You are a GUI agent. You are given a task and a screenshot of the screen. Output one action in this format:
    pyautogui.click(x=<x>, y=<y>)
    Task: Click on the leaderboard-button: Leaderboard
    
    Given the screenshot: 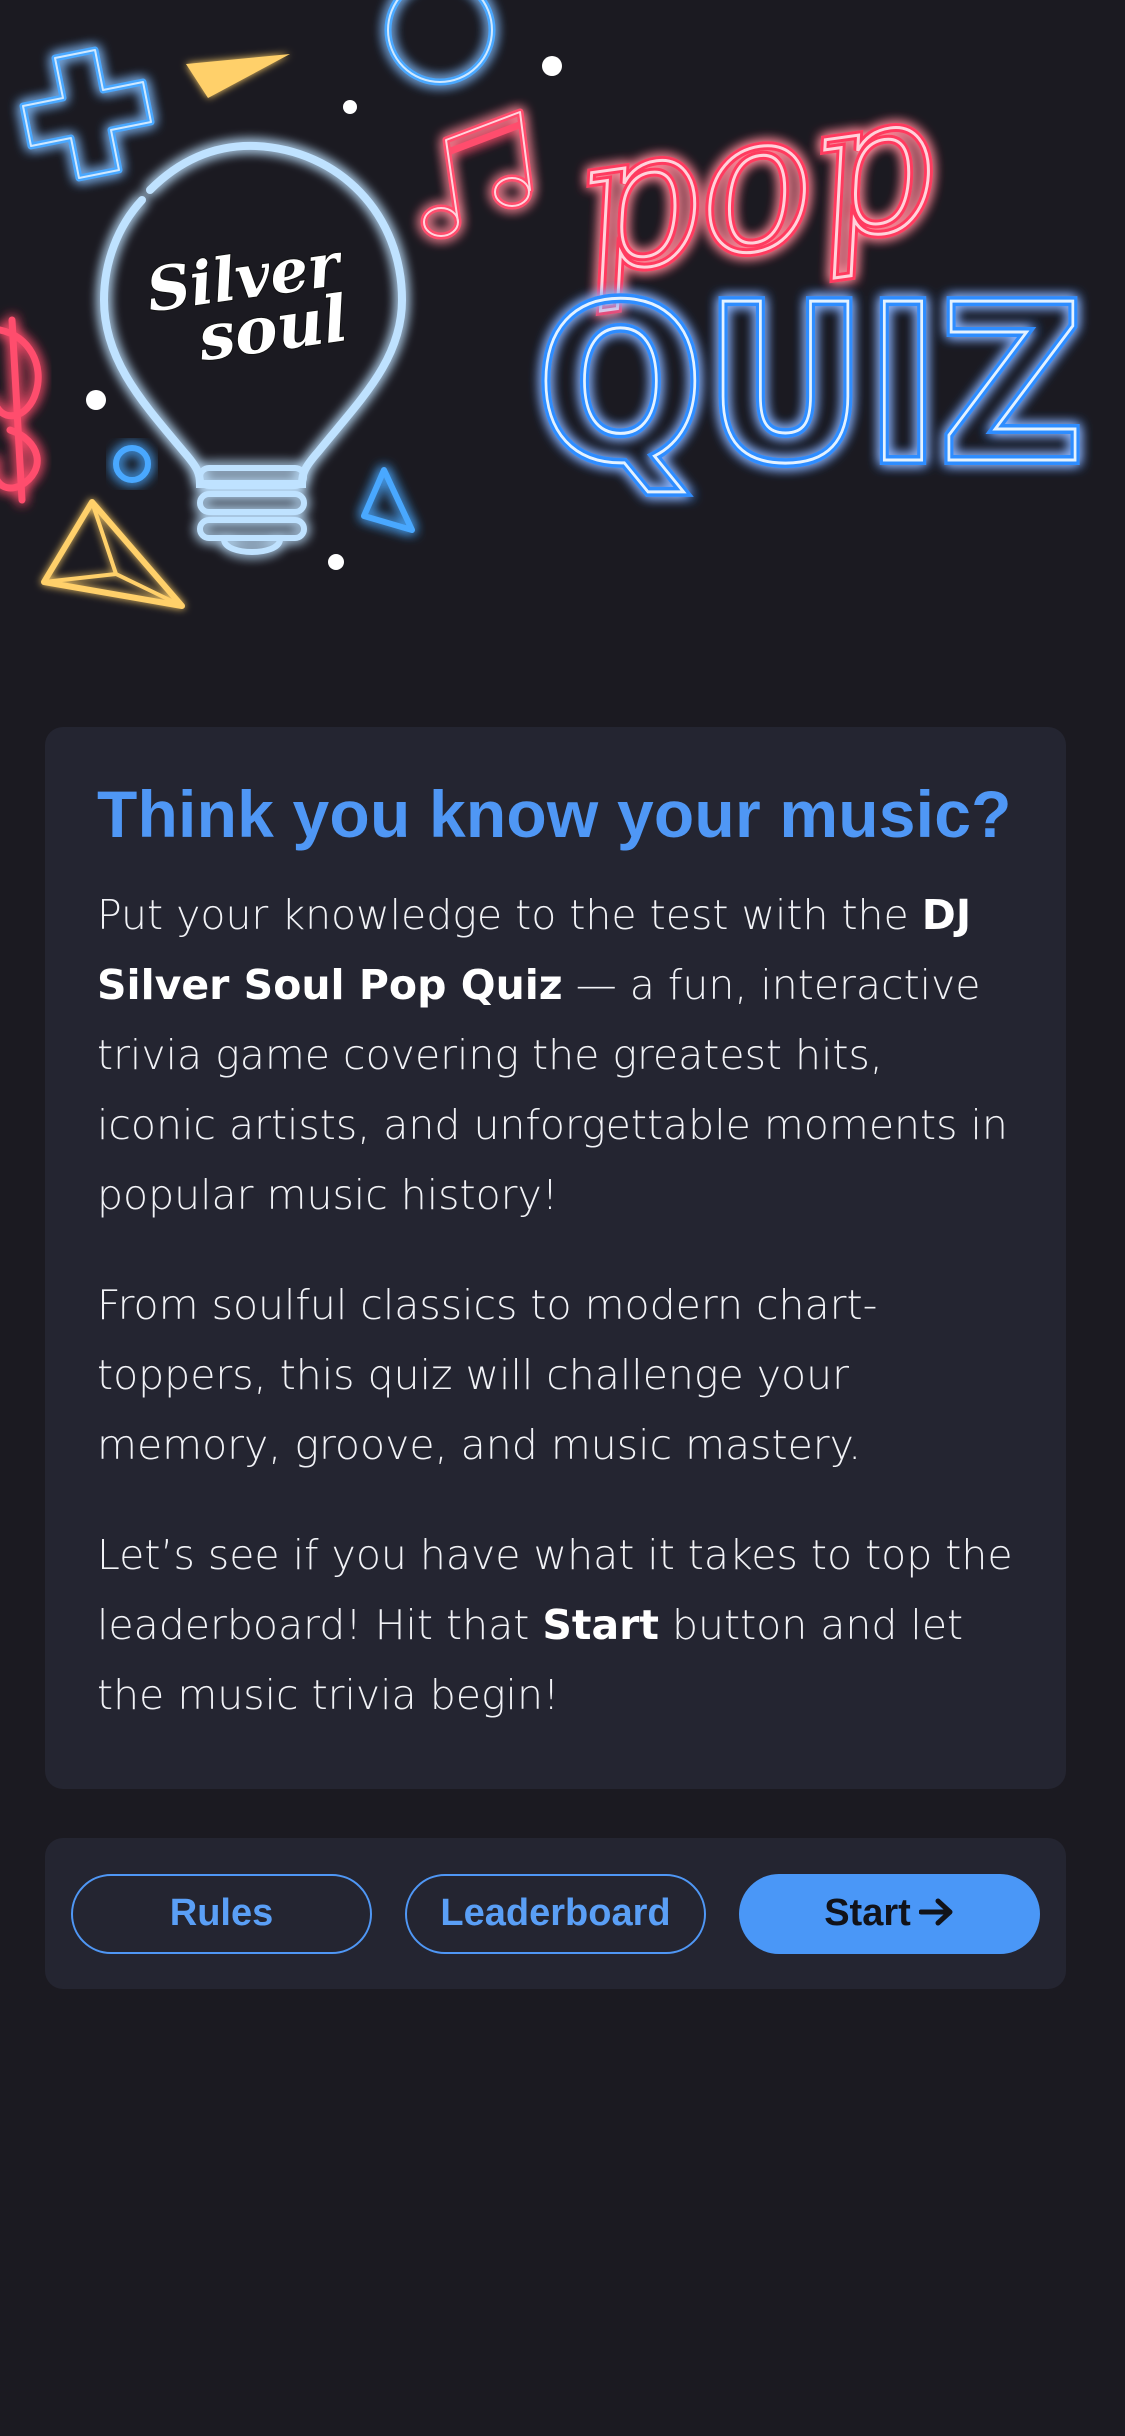 What is the action you would take?
    pyautogui.click(x=555, y=1913)
    